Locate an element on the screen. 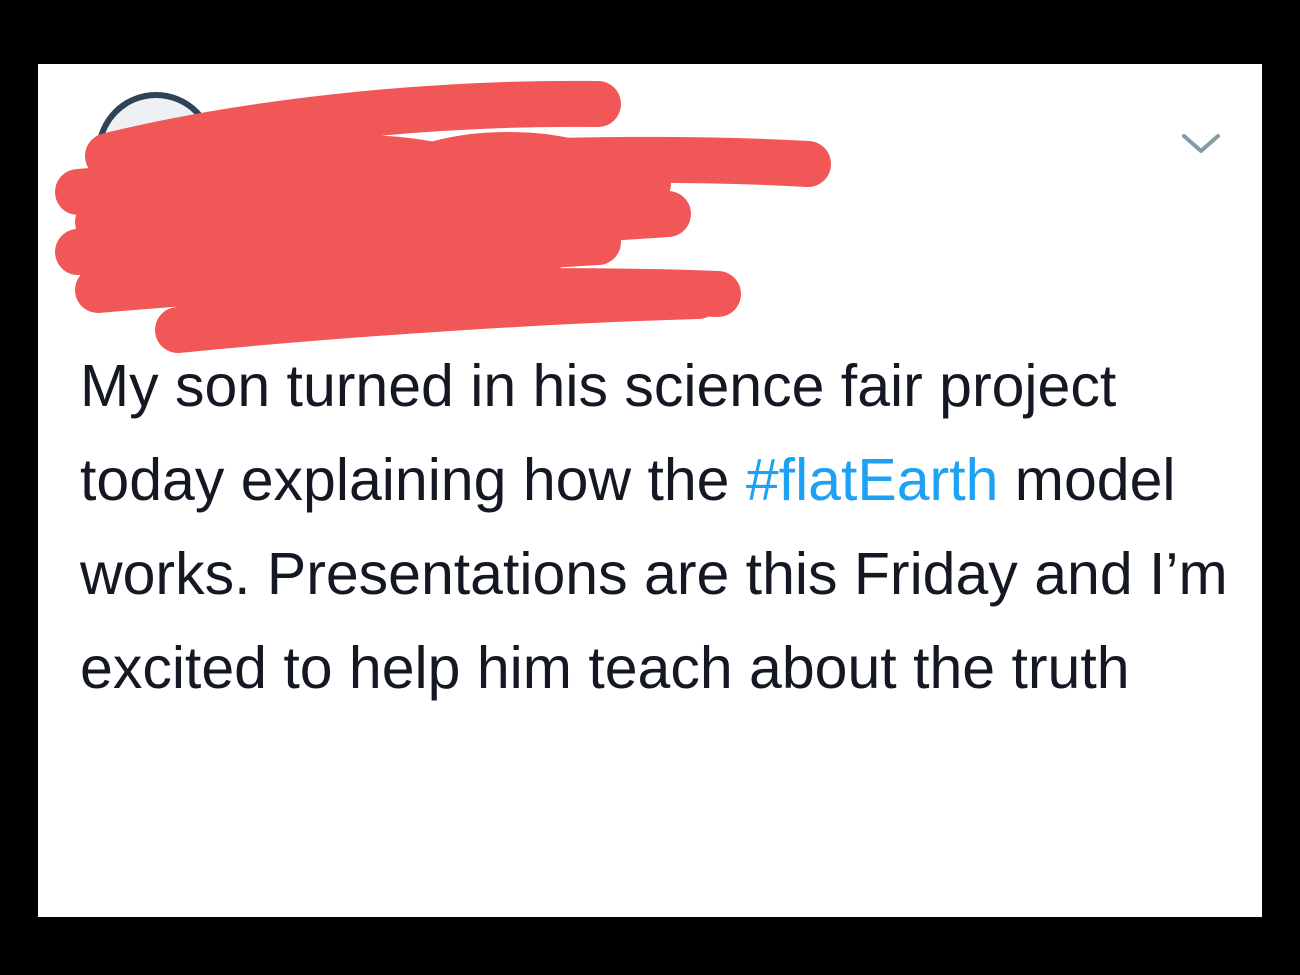 The width and height of the screenshot is (1300, 975). chevron-down-icon is located at coordinates (1201, 143).